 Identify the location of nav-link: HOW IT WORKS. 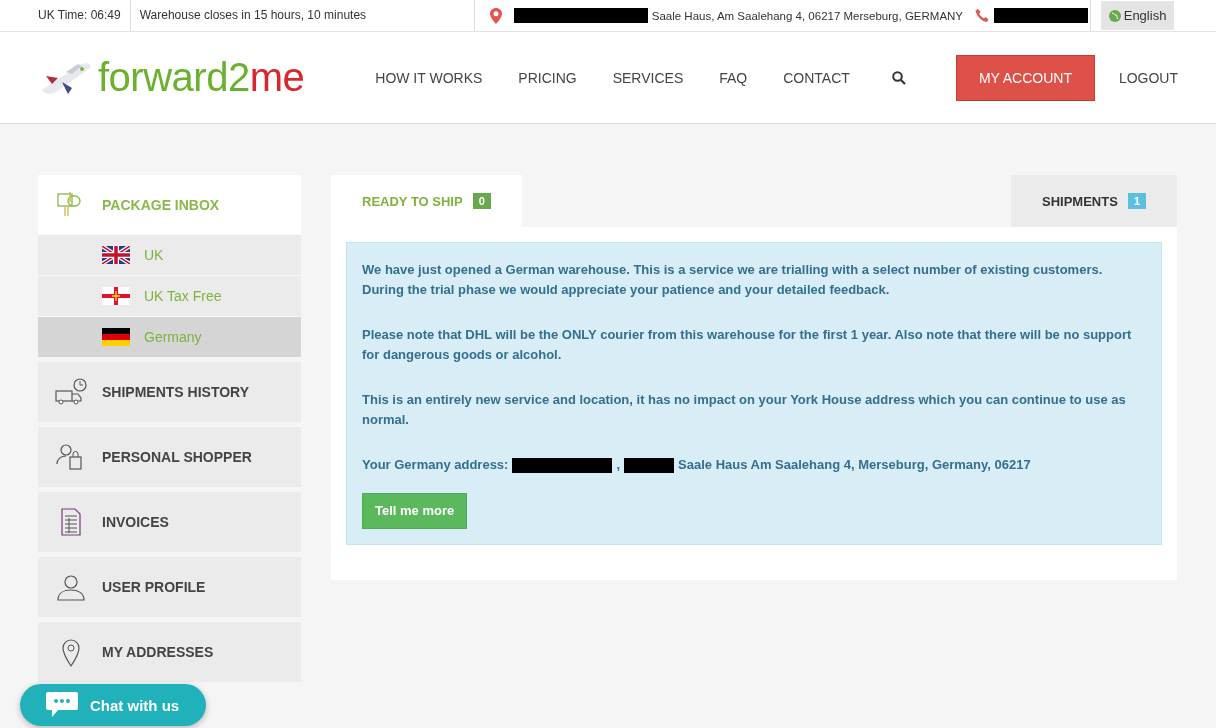
(429, 77).